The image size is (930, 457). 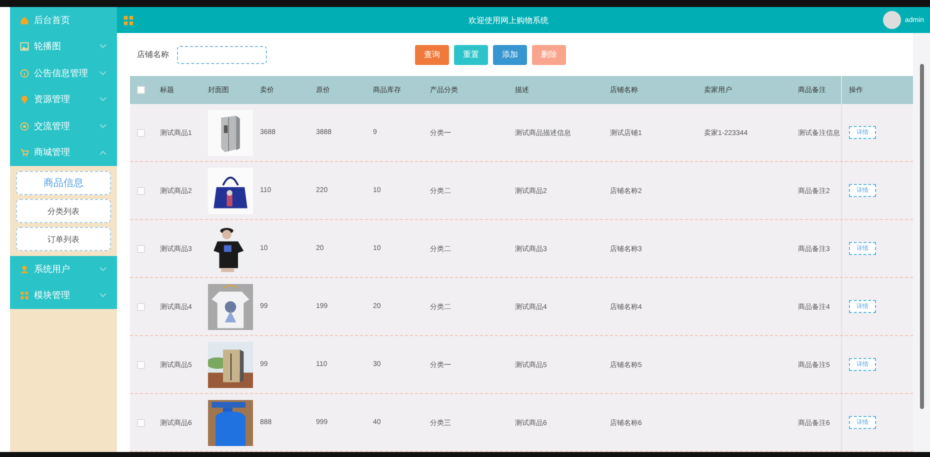 I want to click on sidebar-item: 模块管理, so click(x=63, y=295).